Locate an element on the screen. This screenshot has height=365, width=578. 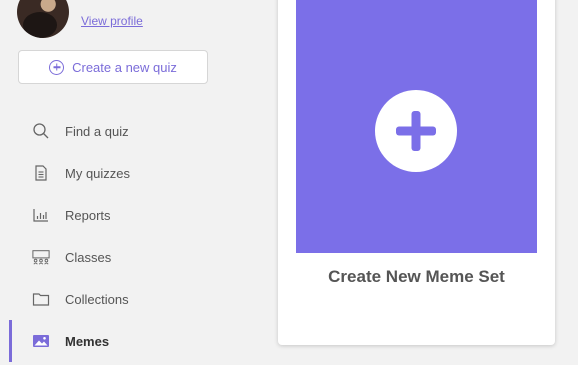
avatar is located at coordinates (43, 19).